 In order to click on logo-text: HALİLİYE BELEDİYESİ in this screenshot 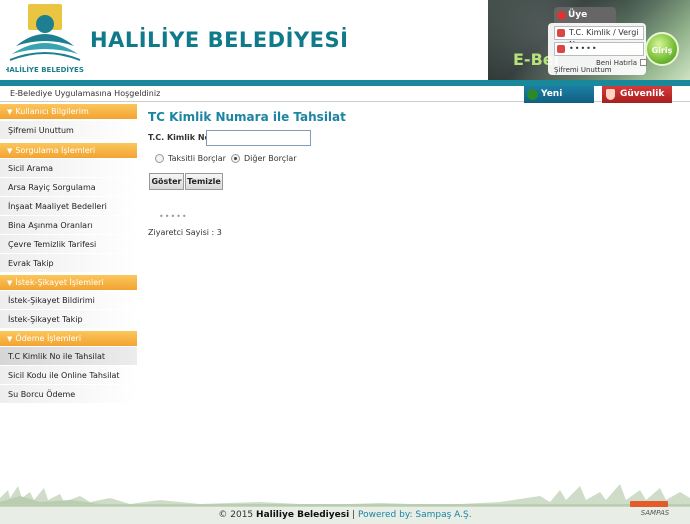, I will do `click(45, 69)`.